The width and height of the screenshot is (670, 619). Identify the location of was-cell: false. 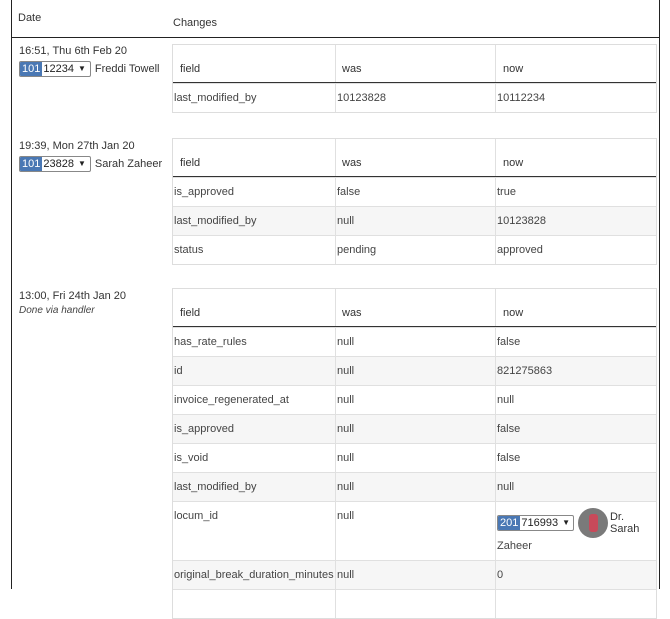
(415, 192).